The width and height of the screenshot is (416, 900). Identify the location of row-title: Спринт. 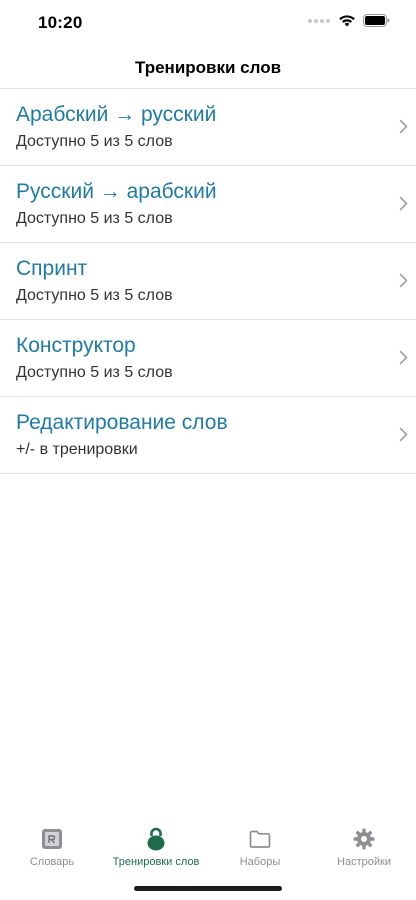
(52, 268).